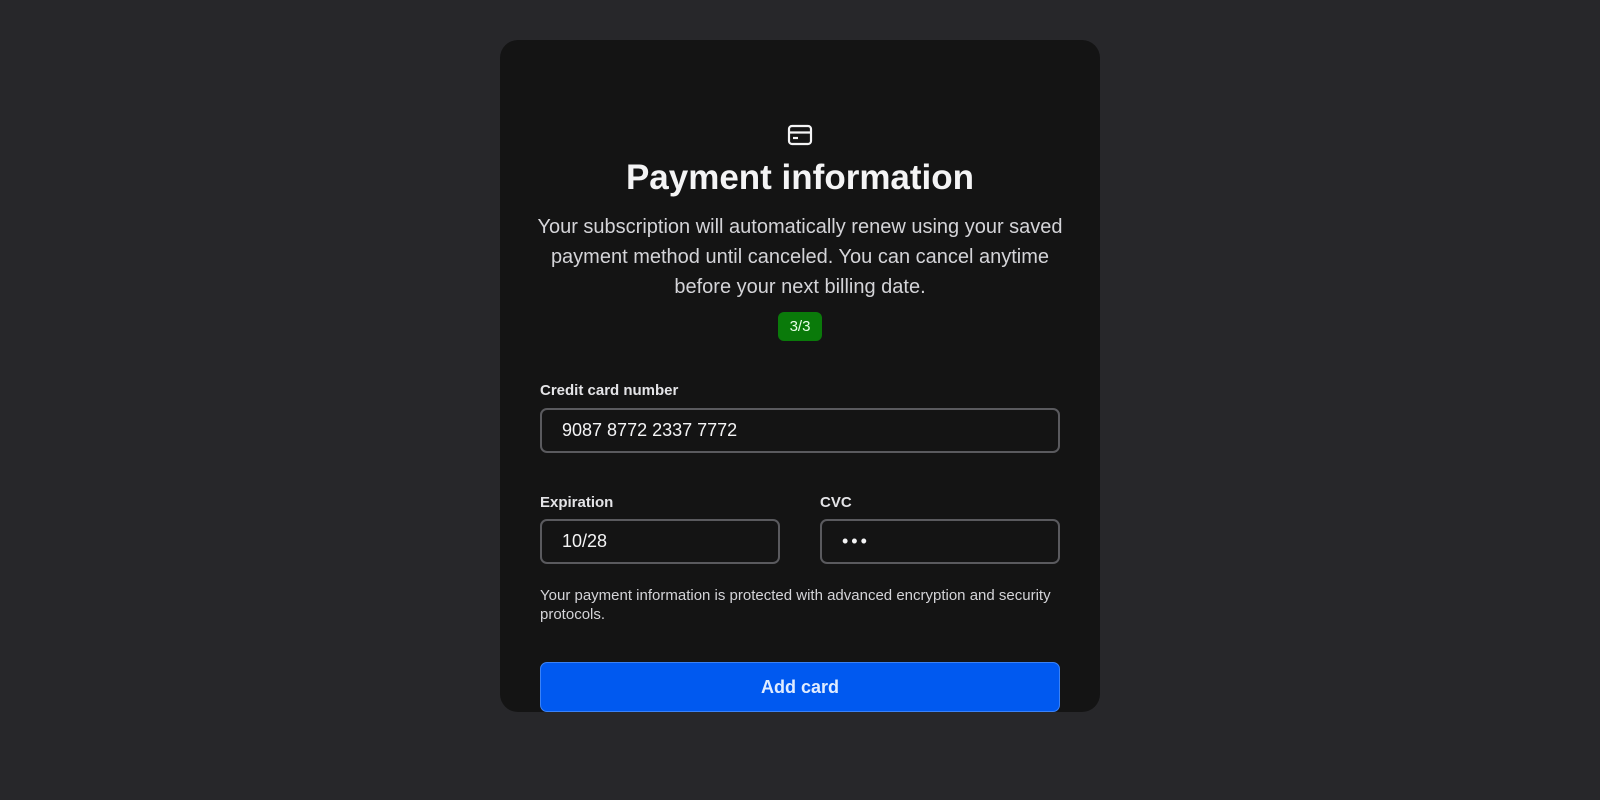 The width and height of the screenshot is (1600, 800). Describe the element at coordinates (940, 541) in the screenshot. I see `cvc-field: •••` at that location.